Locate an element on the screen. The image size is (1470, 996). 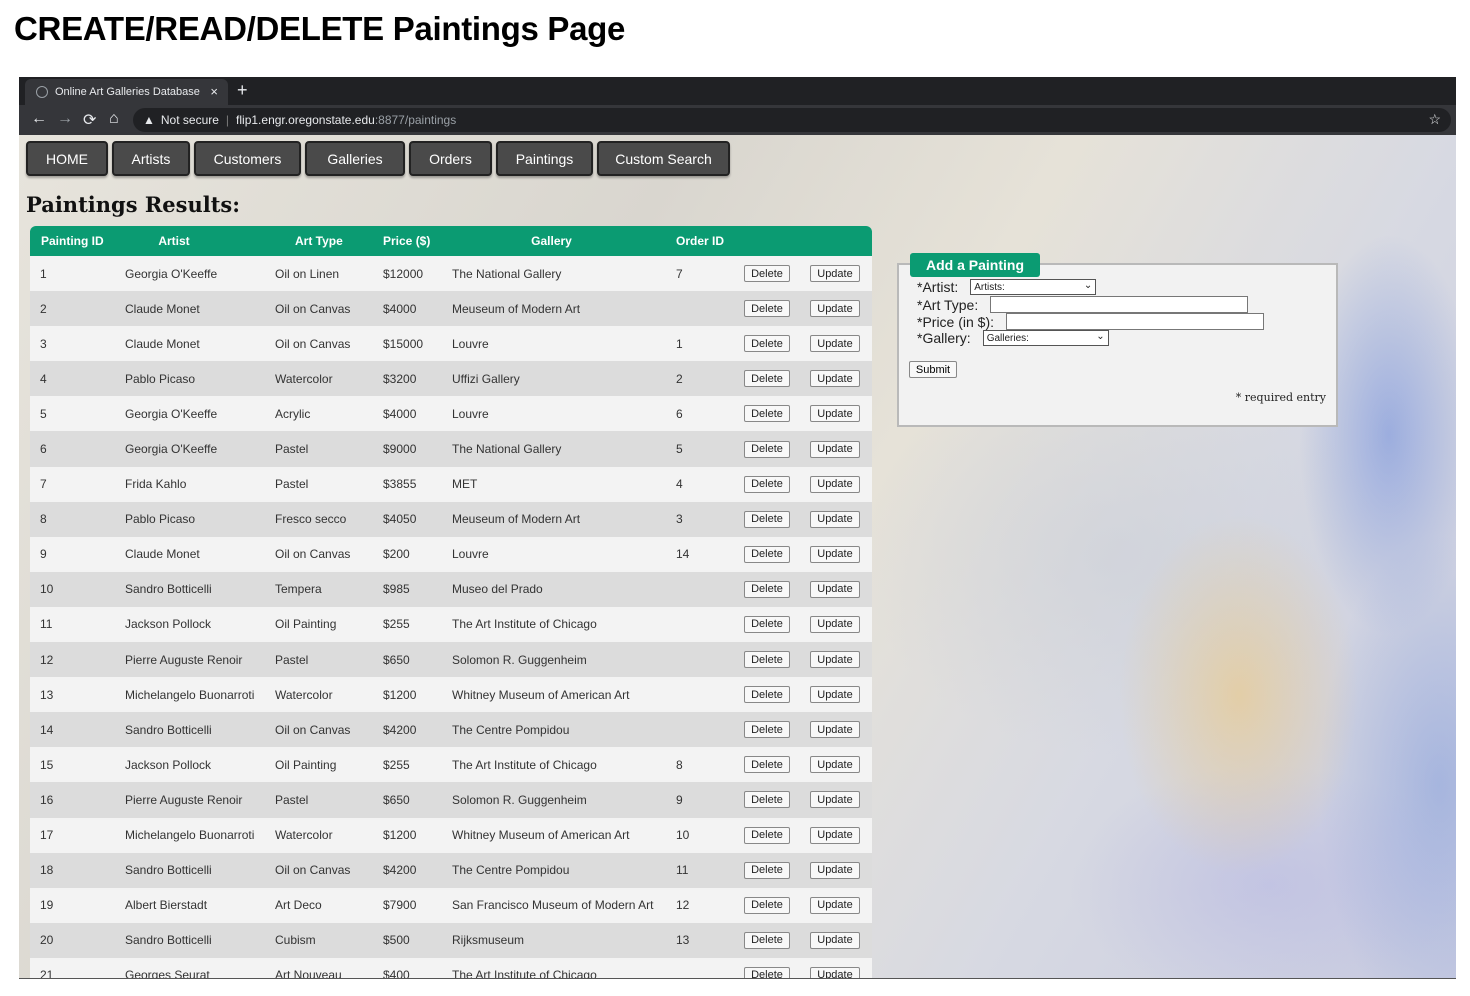
gallery-select: Galleries: ⌄ is located at coordinates (1045, 338).